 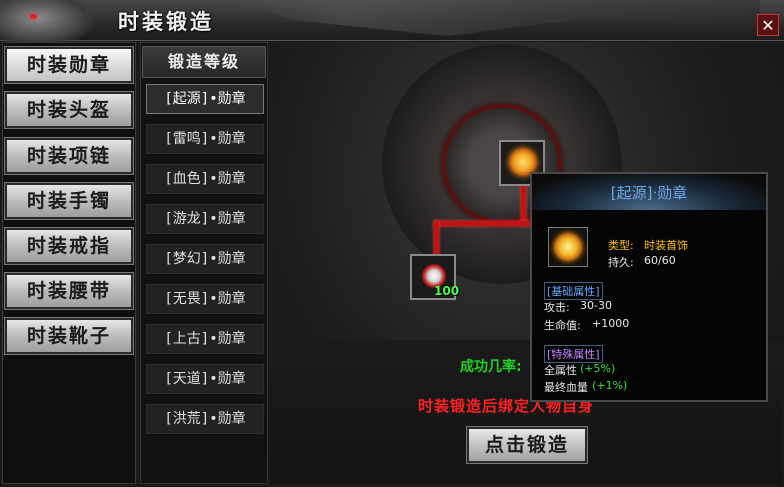 I want to click on window-title: 时装锻造, so click(x=166, y=22).